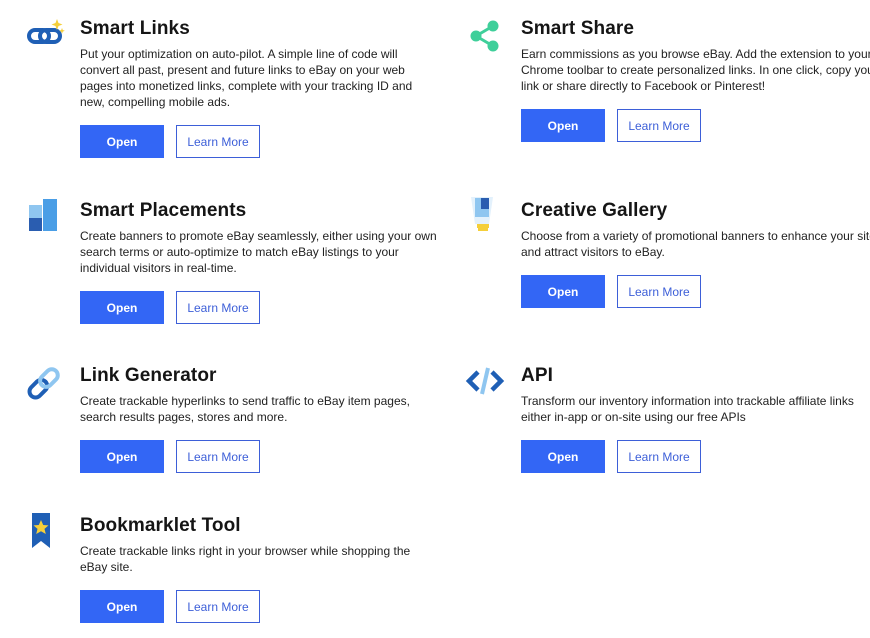 This screenshot has width=870, height=638. I want to click on tool-title: Creative Gallery, so click(594, 210).